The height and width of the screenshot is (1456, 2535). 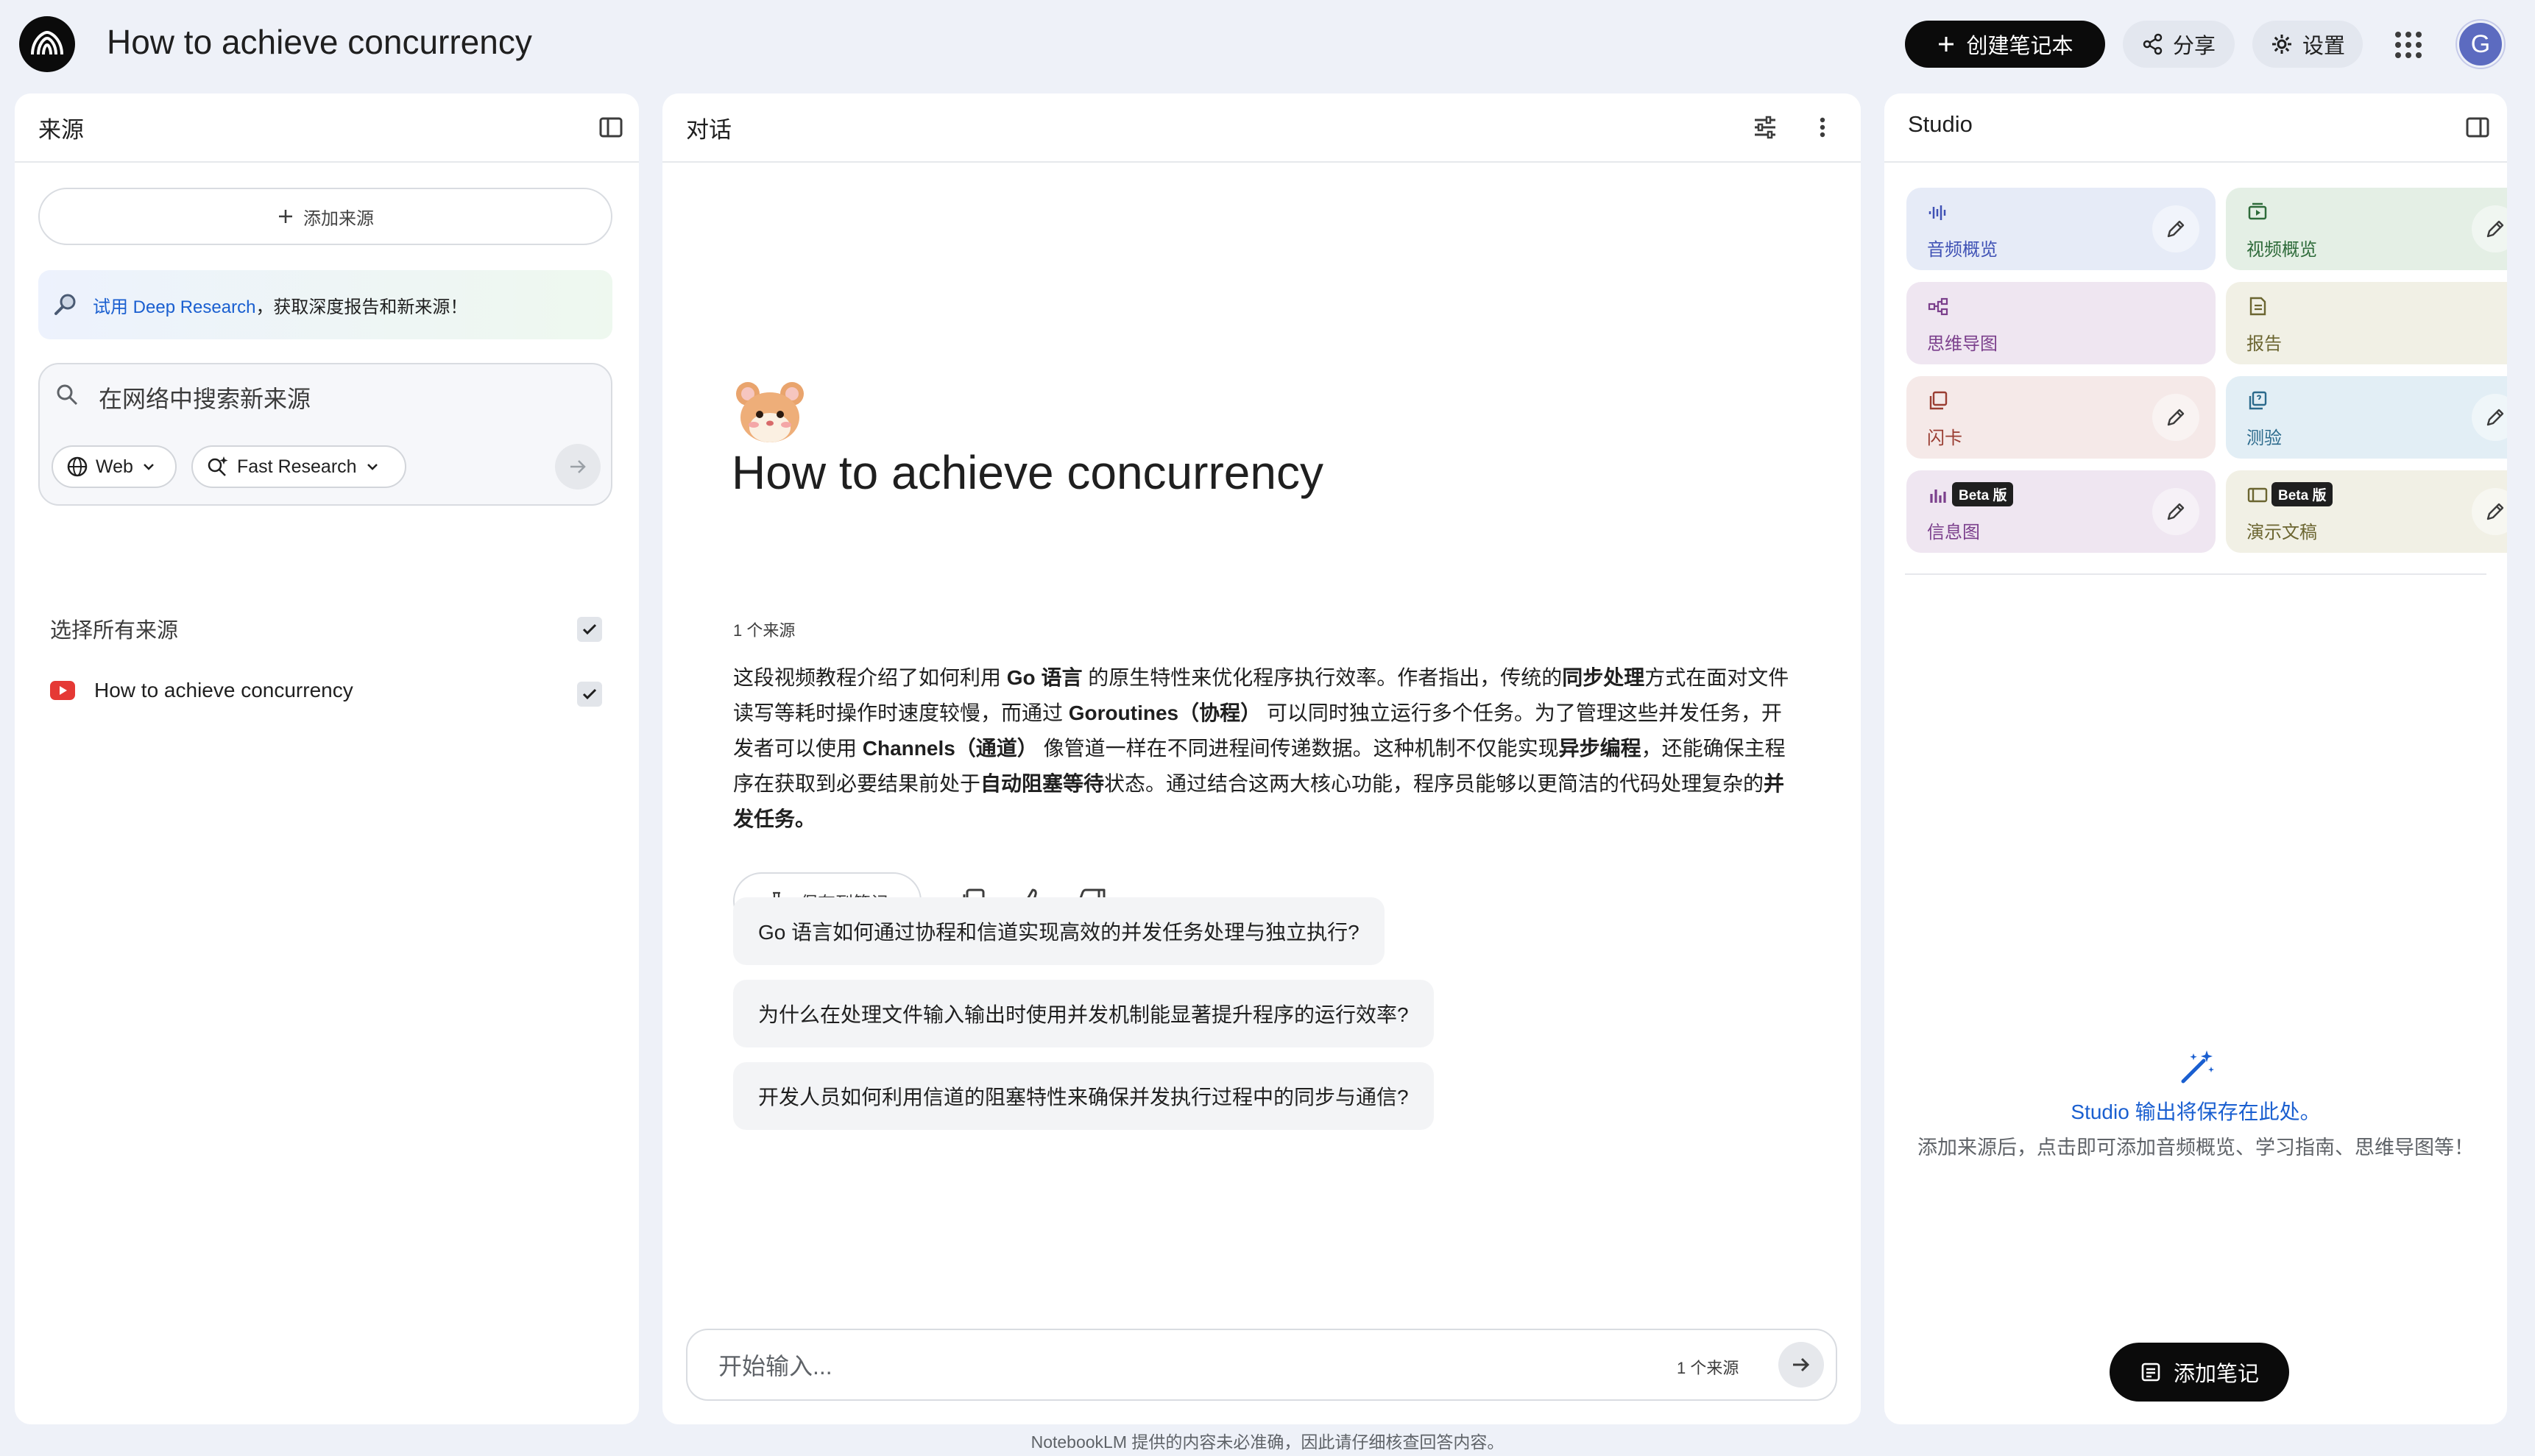 What do you see at coordinates (218, 466) in the screenshot?
I see `search-sparkle-icon` at bounding box center [218, 466].